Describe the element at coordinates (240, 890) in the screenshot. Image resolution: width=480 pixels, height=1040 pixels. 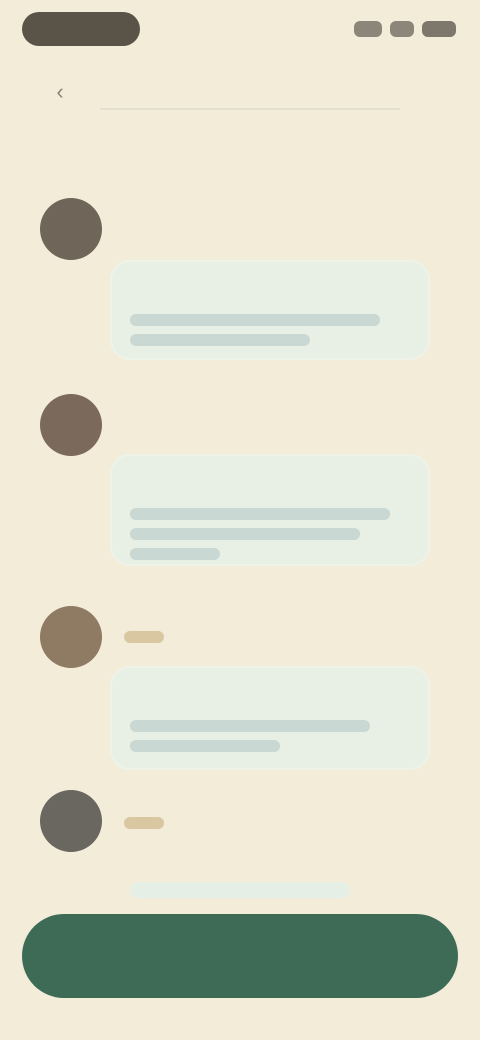
I see `bottom-hint` at that location.